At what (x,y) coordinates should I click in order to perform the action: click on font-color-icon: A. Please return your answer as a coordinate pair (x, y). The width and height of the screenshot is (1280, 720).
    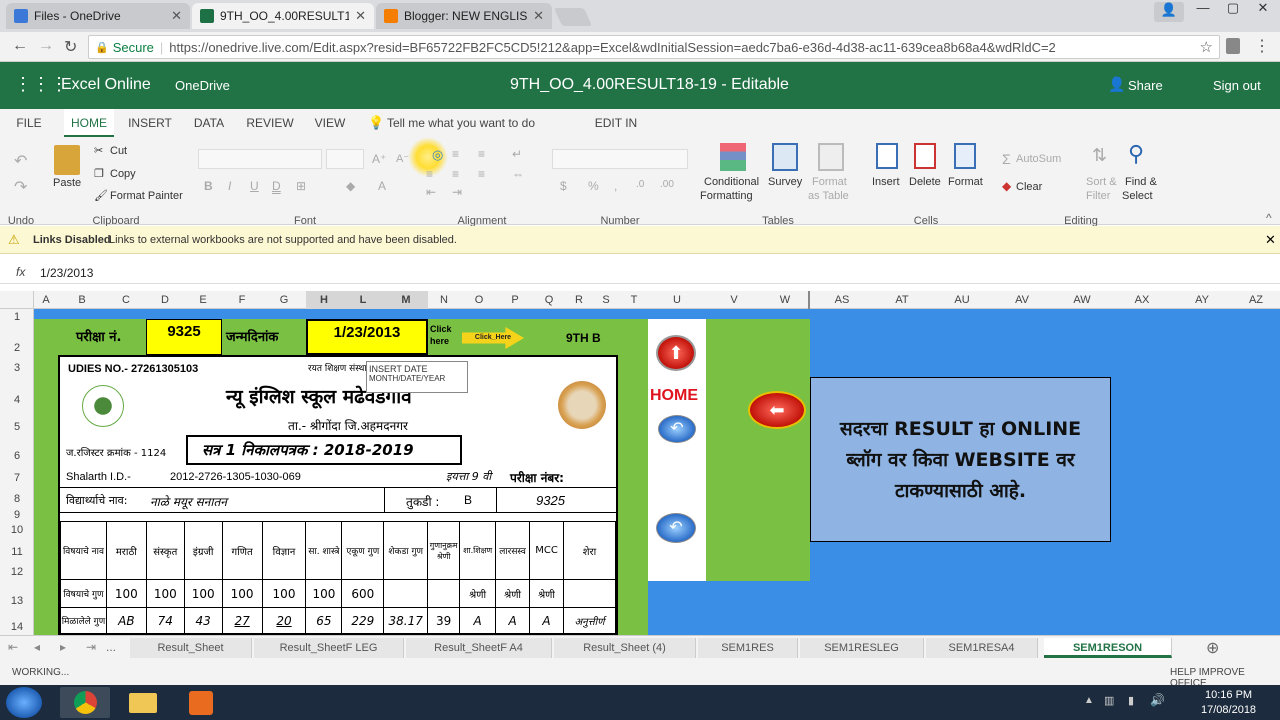
    Looking at the image, I should click on (382, 186).